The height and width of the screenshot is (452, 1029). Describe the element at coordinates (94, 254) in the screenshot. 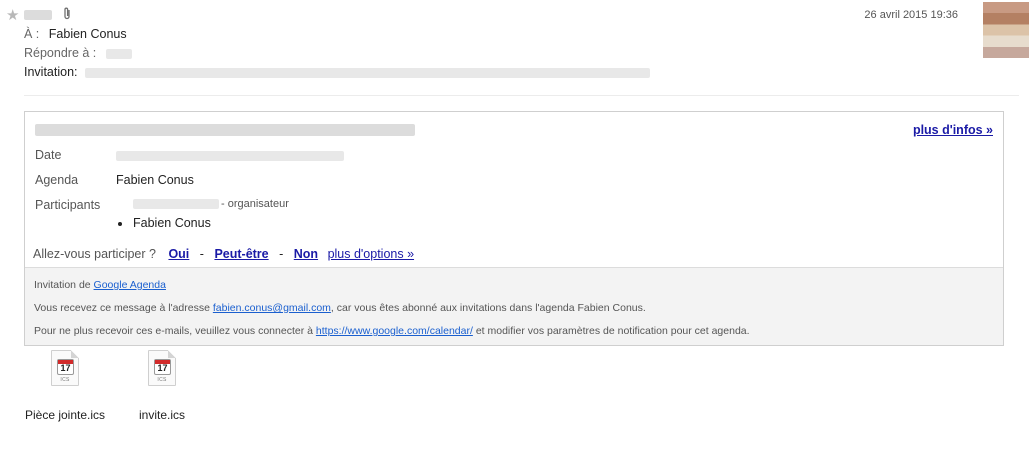

I see `rsvp-question: Allez-vous participer ?` at that location.